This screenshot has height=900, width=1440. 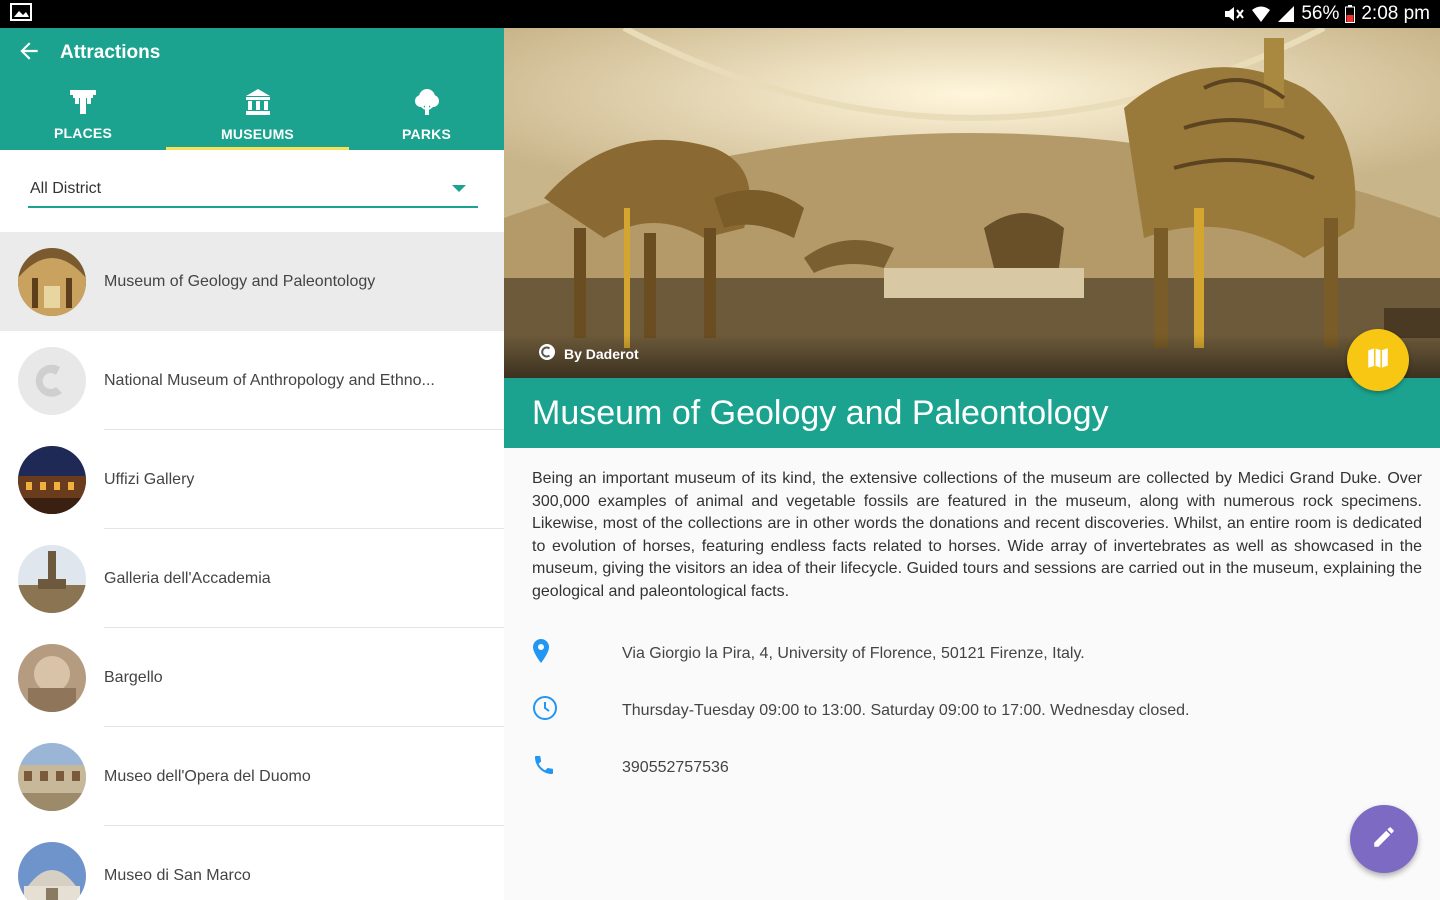 I want to click on app-bar: Attractions PLACES MUSEUMS PARKS, so click(x=252, y=89).